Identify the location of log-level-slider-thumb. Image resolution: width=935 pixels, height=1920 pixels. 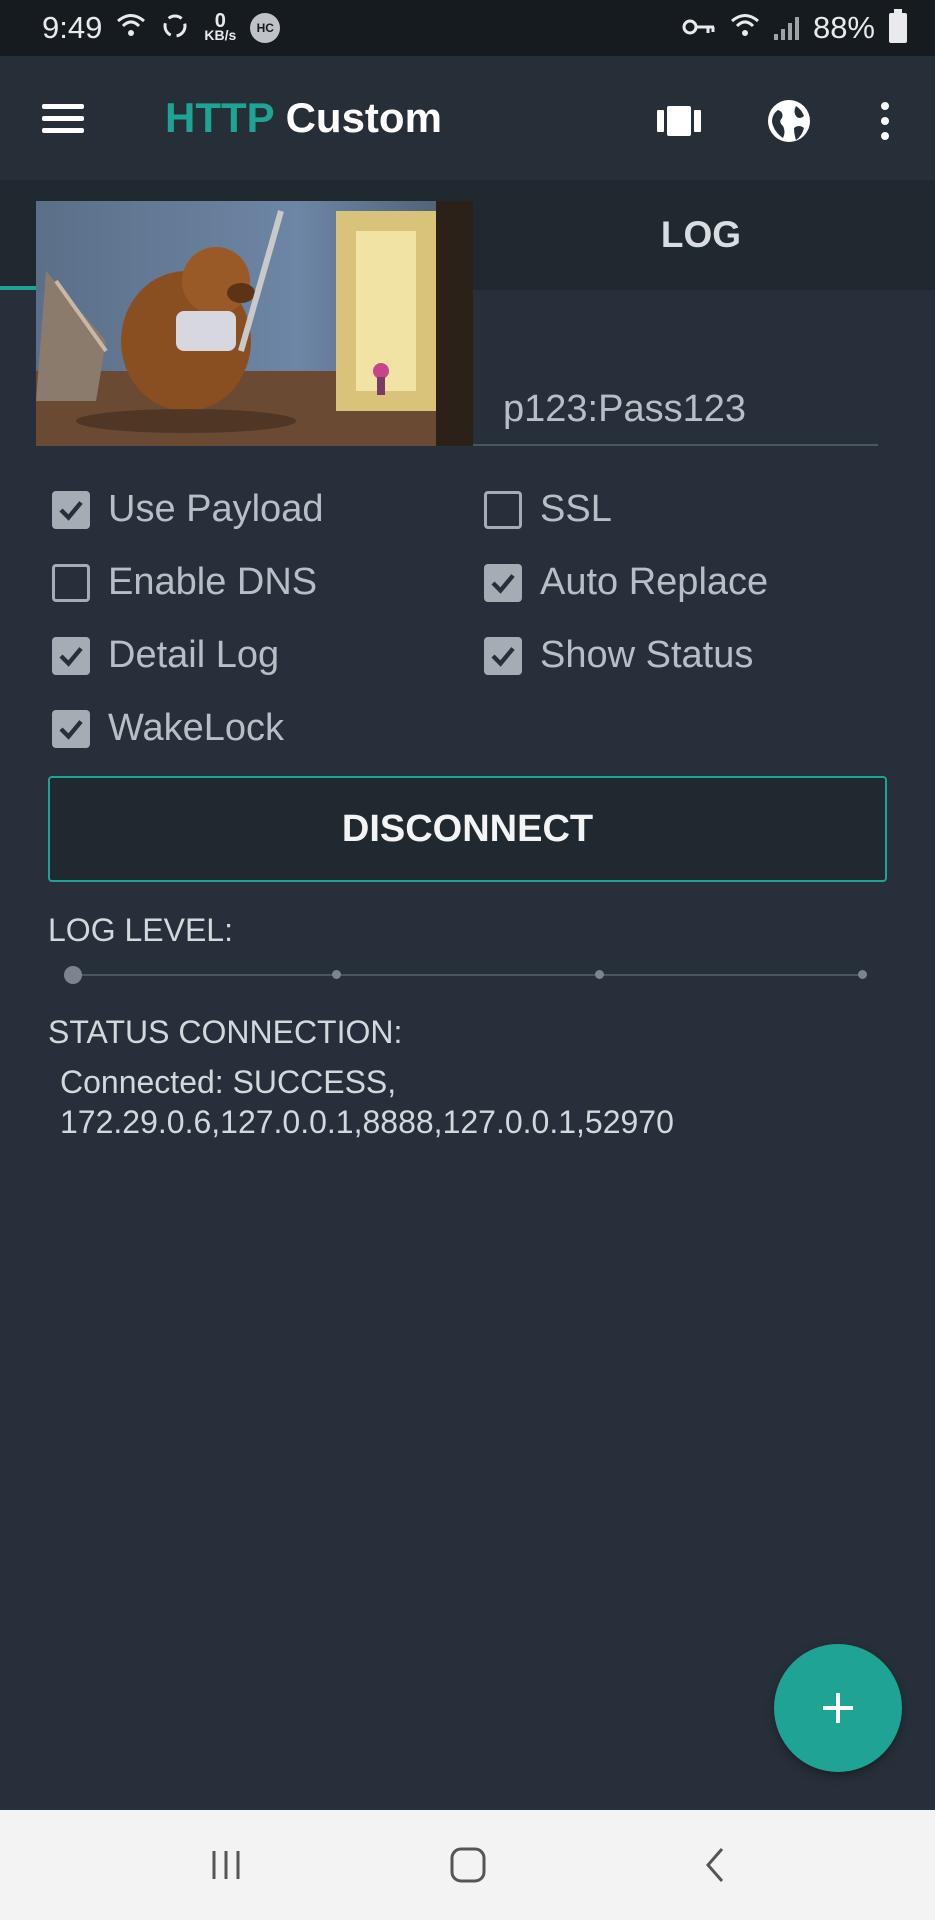
(73, 975).